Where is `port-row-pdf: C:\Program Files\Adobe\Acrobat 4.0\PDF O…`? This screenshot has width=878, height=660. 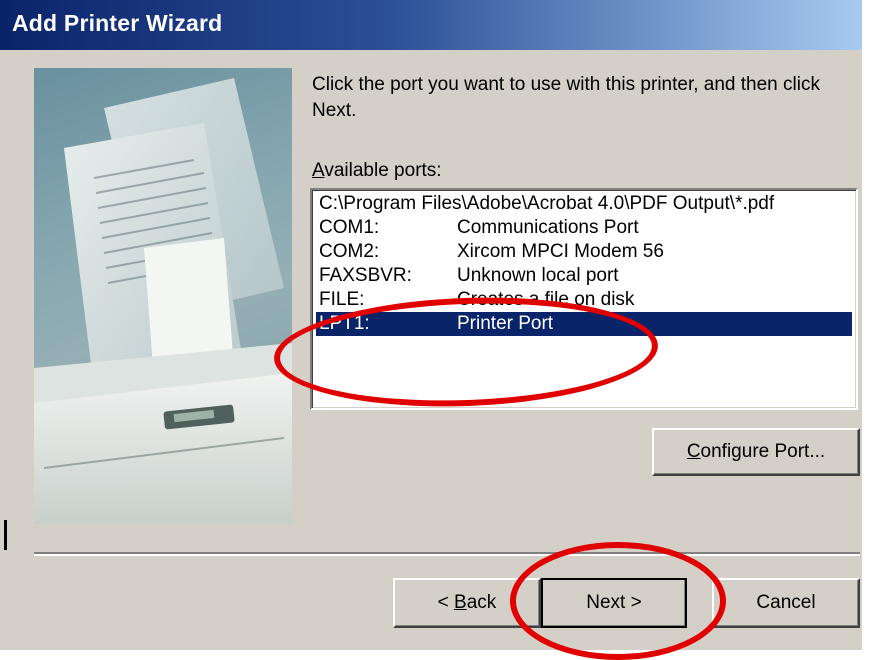
port-row-pdf: C:\Program Files\Adobe\Acrobat 4.0\PDF O… is located at coordinates (584, 204).